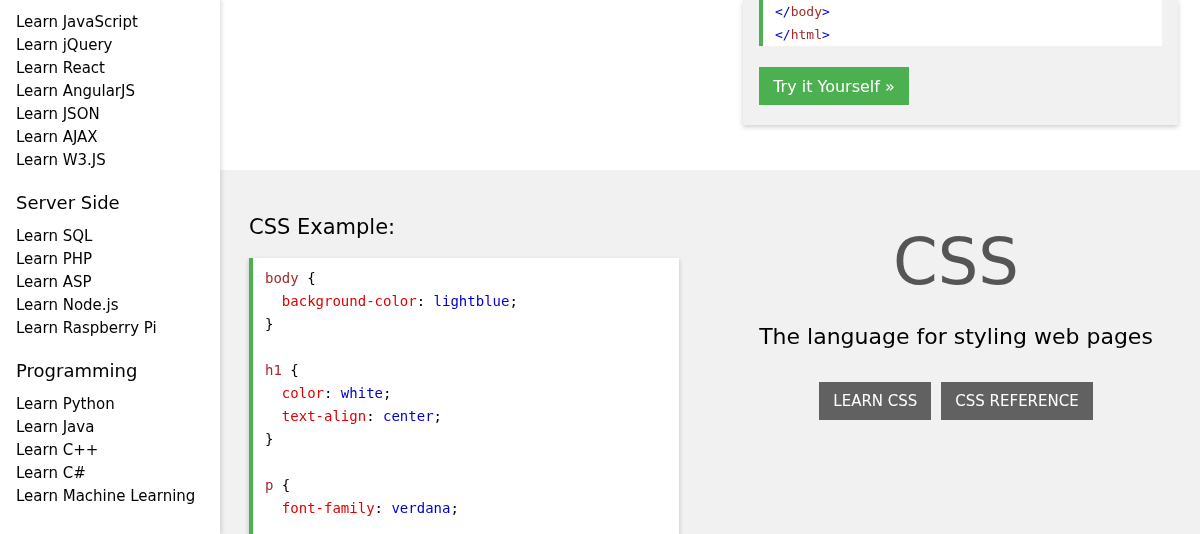 This screenshot has height=534, width=1200. Describe the element at coordinates (875, 401) in the screenshot. I see `nav-button: LEARN CSS` at that location.